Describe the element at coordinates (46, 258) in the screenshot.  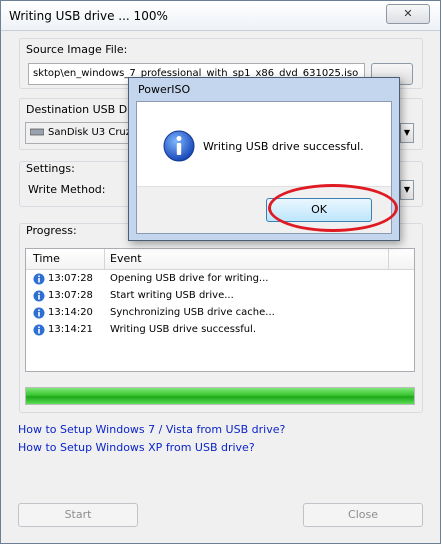
I see `column-time: Time` at that location.